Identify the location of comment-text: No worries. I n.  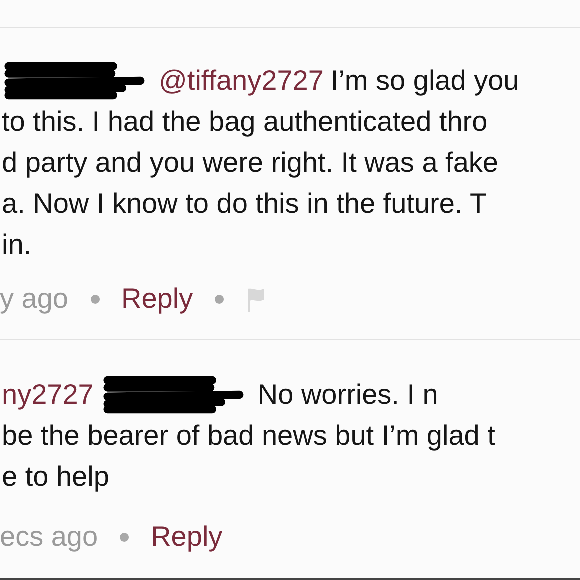
(348, 395).